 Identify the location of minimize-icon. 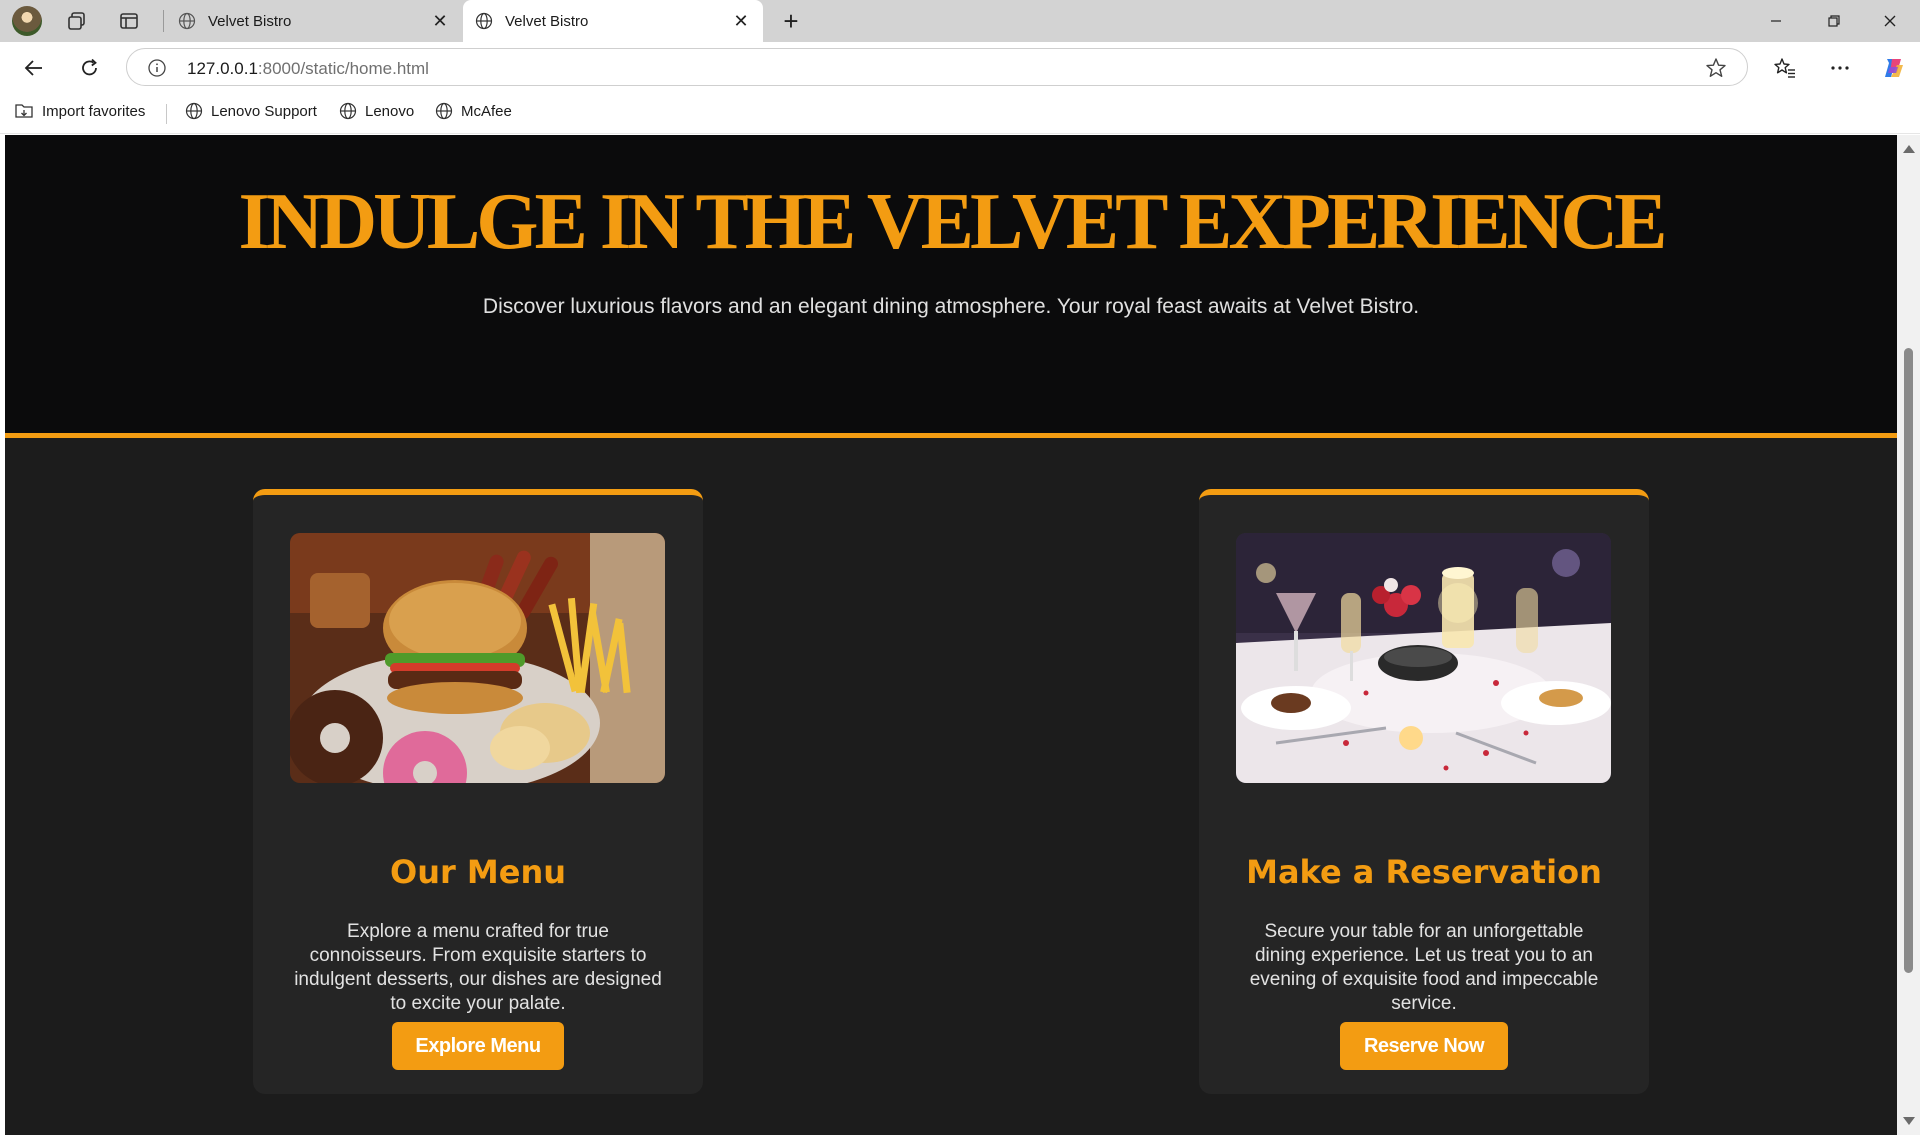
(1776, 21).